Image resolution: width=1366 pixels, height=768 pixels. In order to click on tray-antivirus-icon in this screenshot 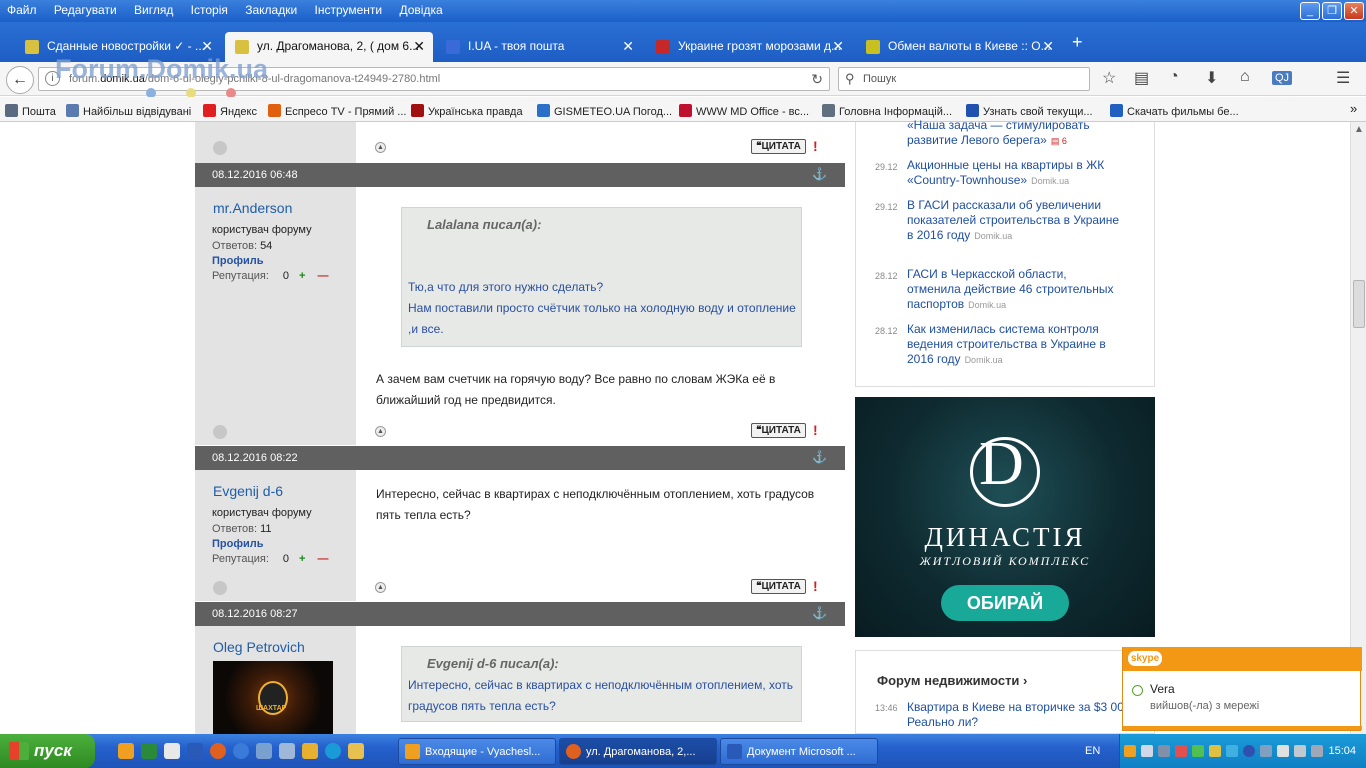, I will do `click(1198, 751)`.